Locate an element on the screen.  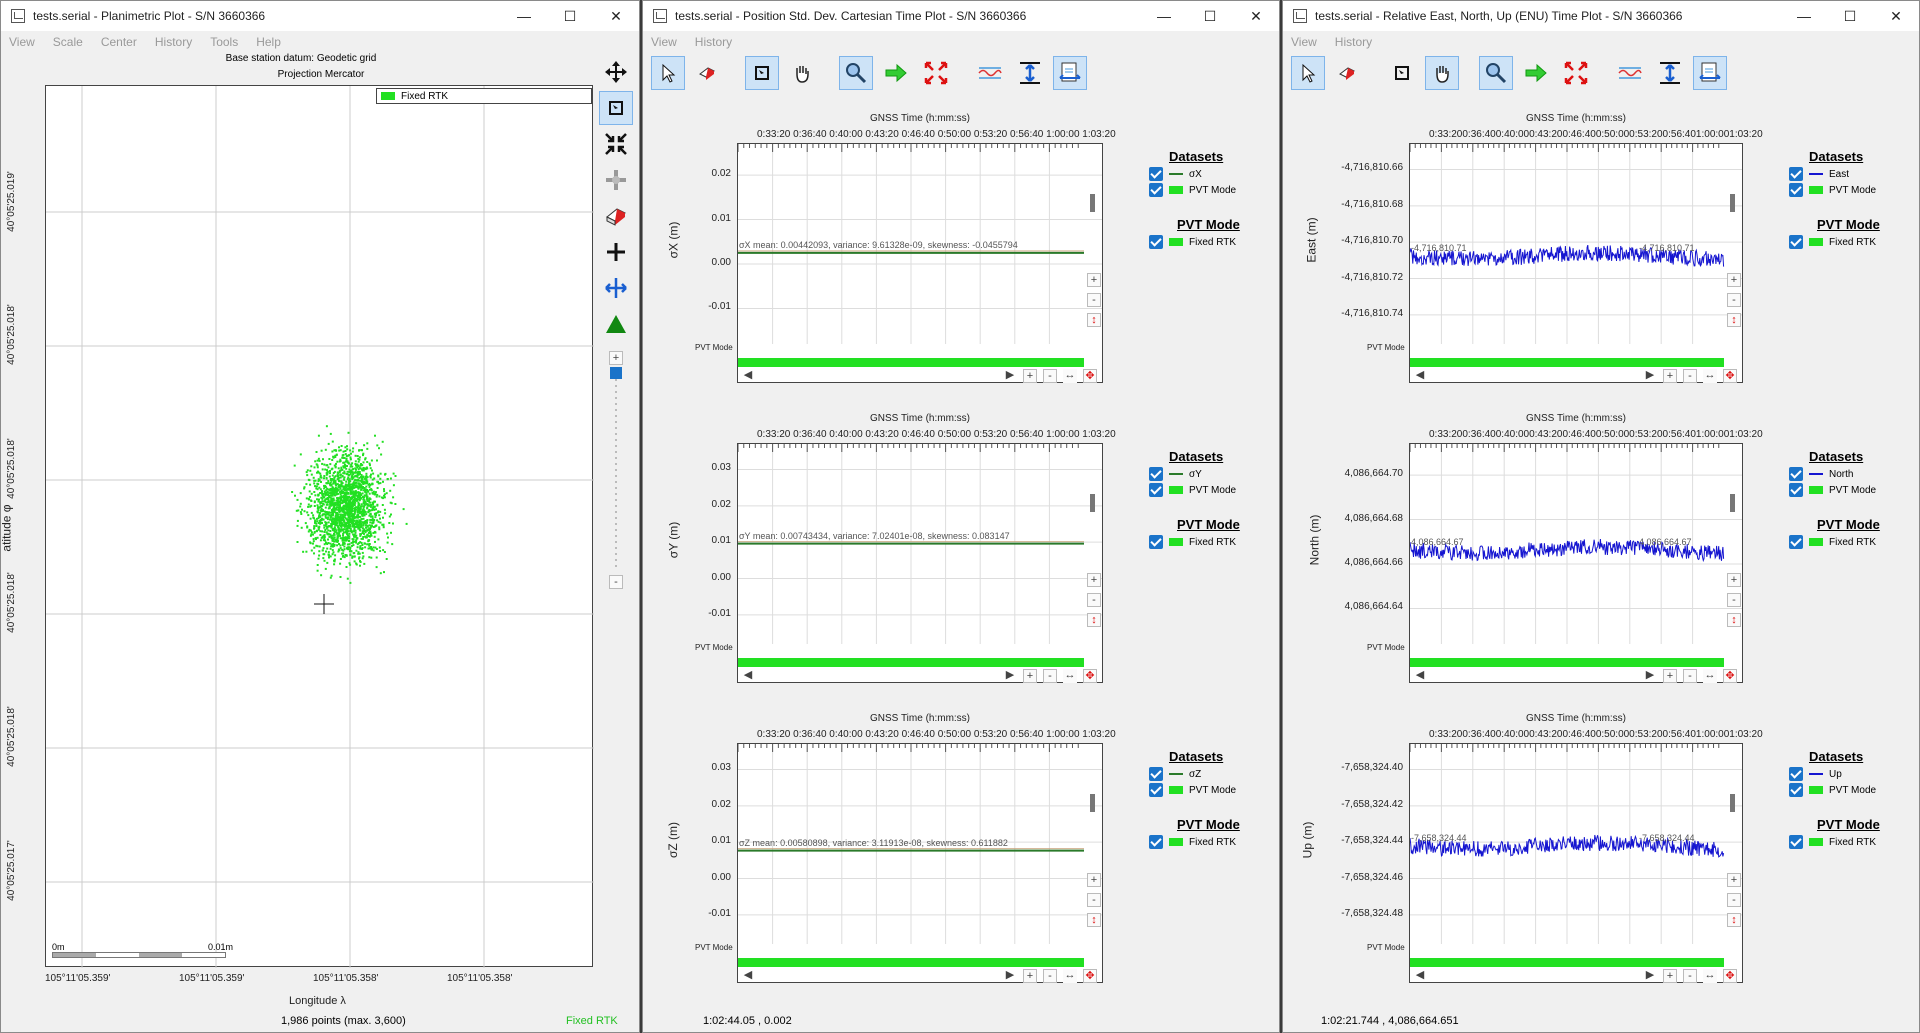
dataset-row: σX is located at coordinates (1192, 174).